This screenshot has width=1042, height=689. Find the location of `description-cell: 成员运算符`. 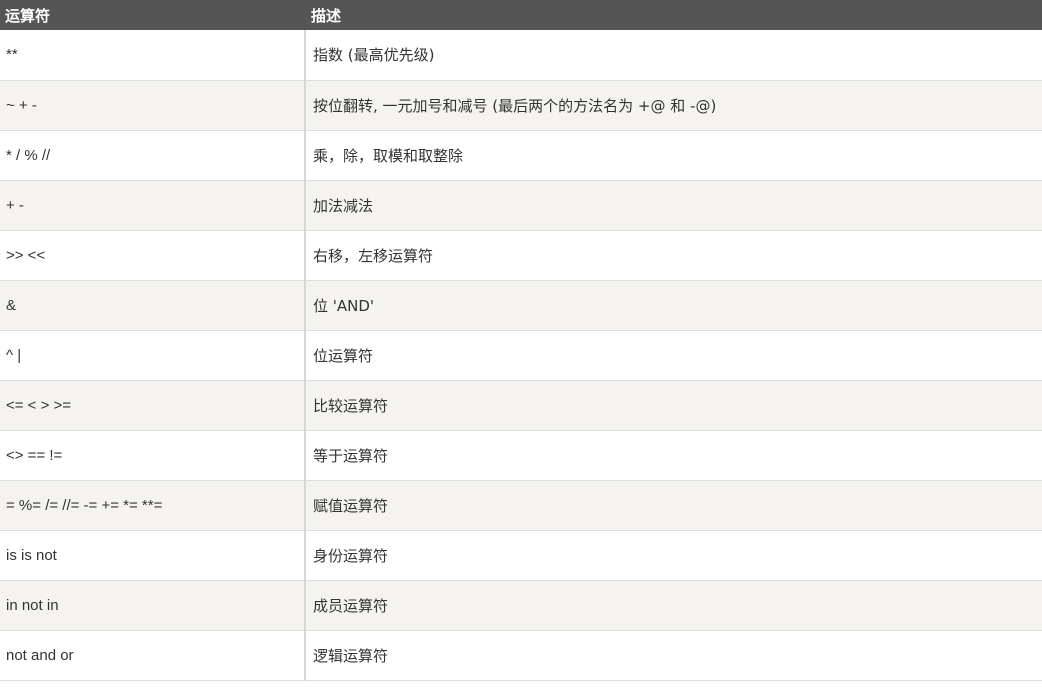

description-cell: 成员运算符 is located at coordinates (673, 605).